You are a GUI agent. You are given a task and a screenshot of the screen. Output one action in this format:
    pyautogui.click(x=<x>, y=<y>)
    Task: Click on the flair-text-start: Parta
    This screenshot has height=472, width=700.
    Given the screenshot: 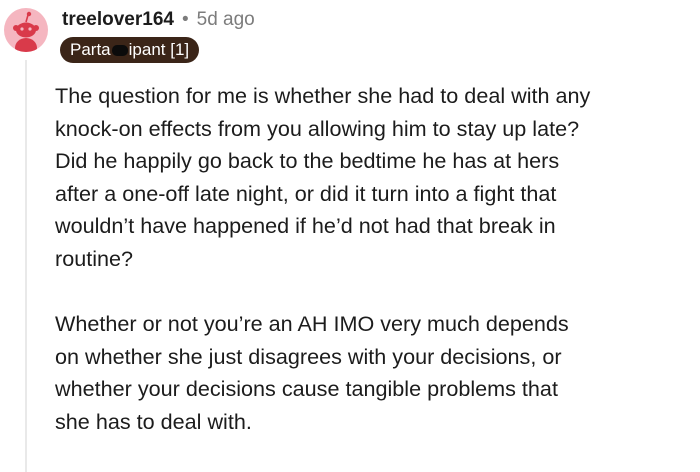 What is the action you would take?
    pyautogui.click(x=90, y=49)
    